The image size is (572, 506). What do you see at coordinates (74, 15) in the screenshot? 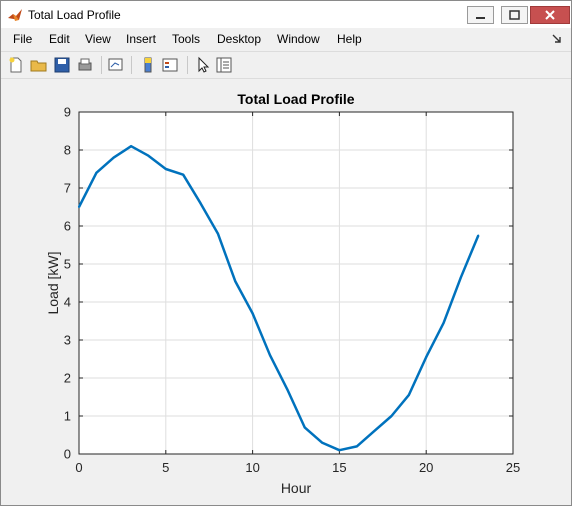
I see `window-title: Total Load Profile` at bounding box center [74, 15].